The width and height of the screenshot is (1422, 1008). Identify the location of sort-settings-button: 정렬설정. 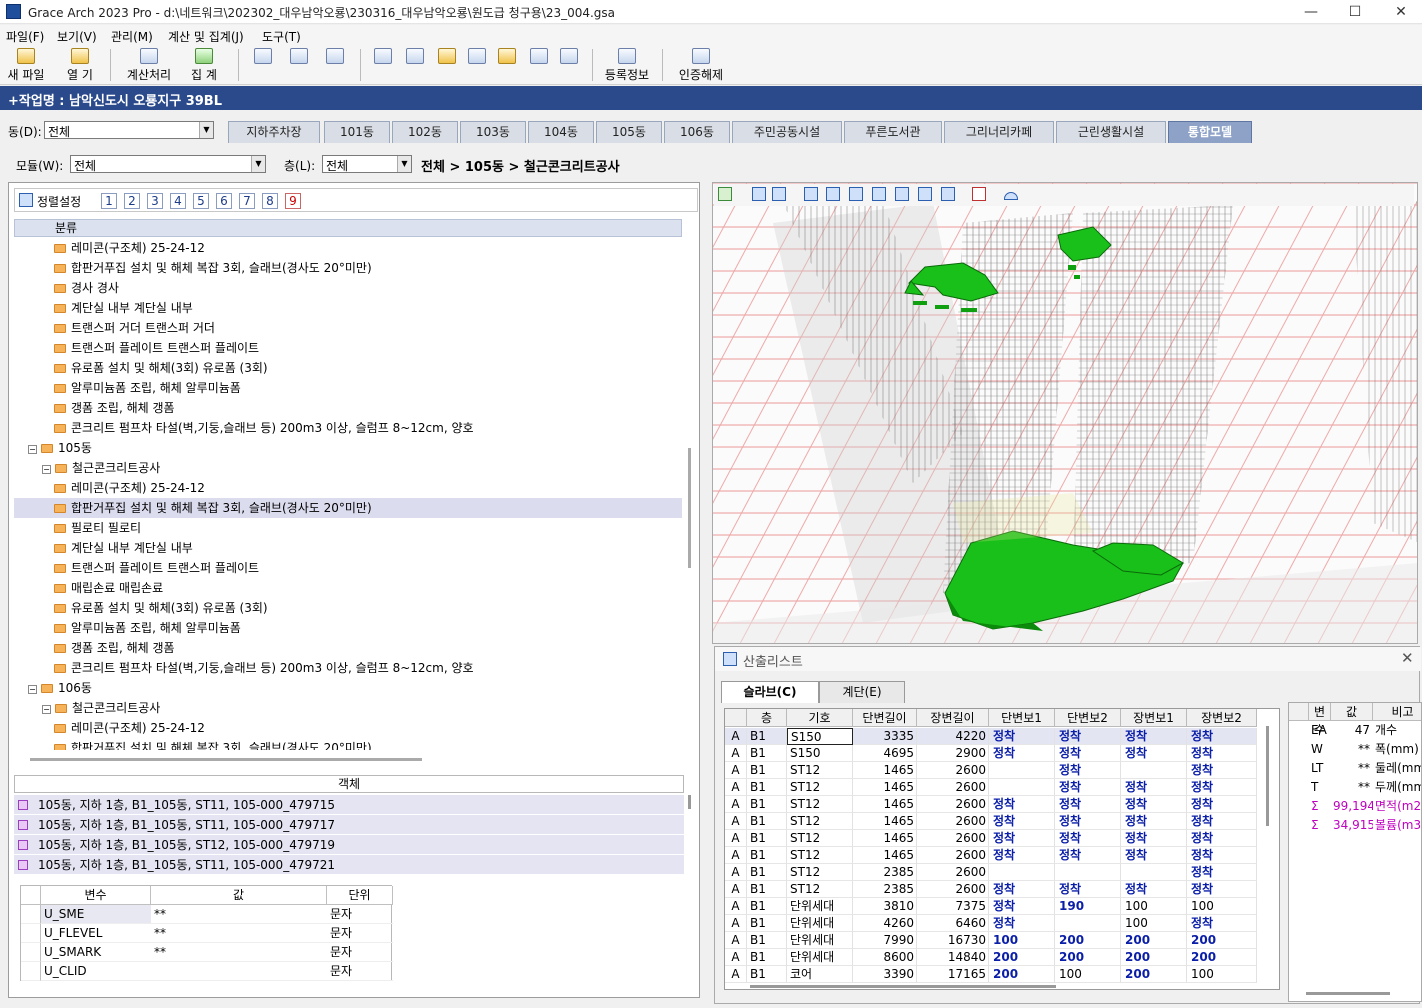
(59, 201).